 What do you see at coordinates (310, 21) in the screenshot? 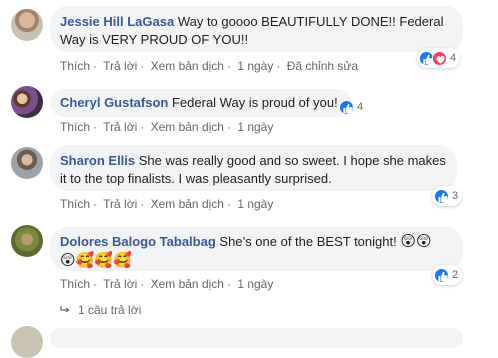
I see `comment-text: Way to goooo BEAUTIFULLY DONE!! Federal` at bounding box center [310, 21].